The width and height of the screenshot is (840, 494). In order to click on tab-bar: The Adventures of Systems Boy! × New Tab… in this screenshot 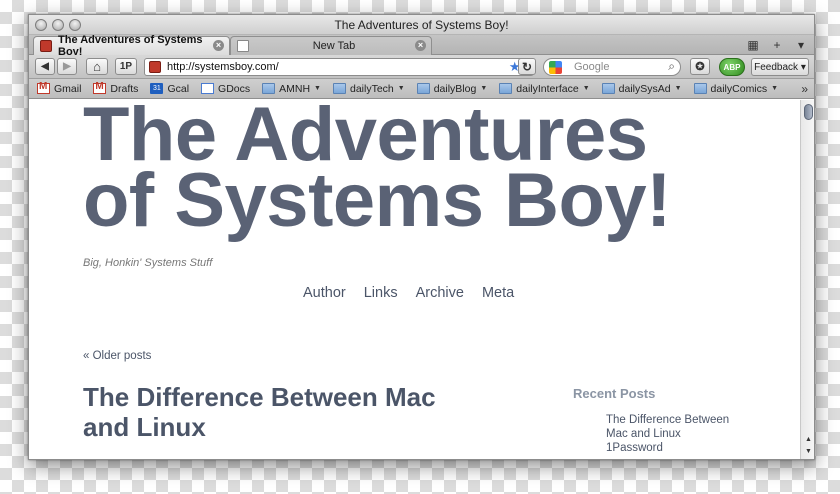, I will do `click(421, 46)`.